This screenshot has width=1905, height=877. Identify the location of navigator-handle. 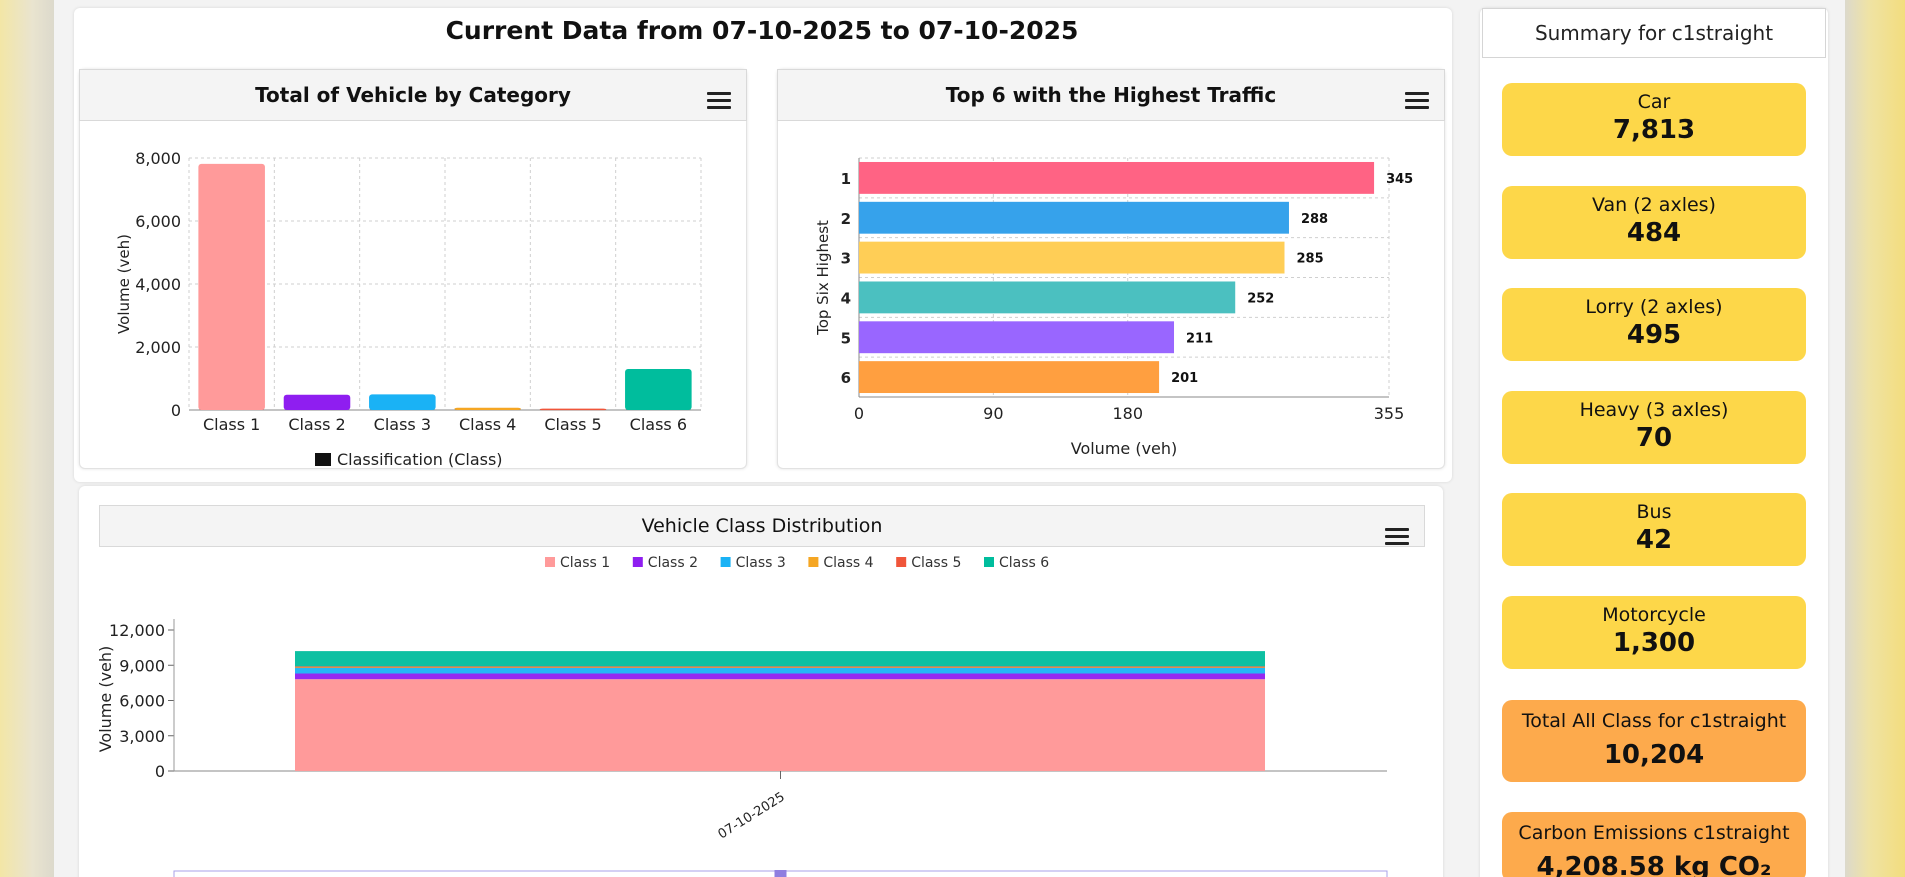
(780, 873).